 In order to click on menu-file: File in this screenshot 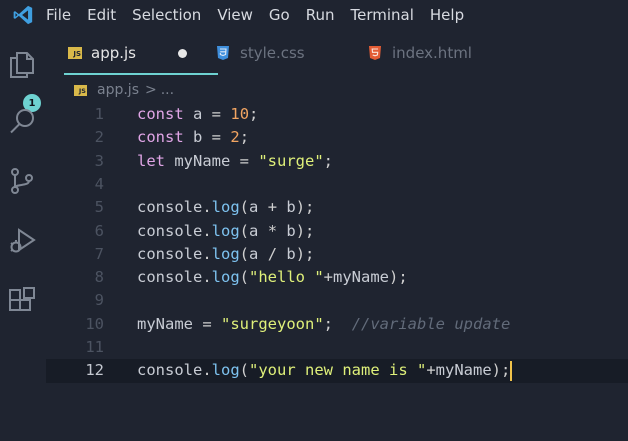, I will do `click(62, 15)`.